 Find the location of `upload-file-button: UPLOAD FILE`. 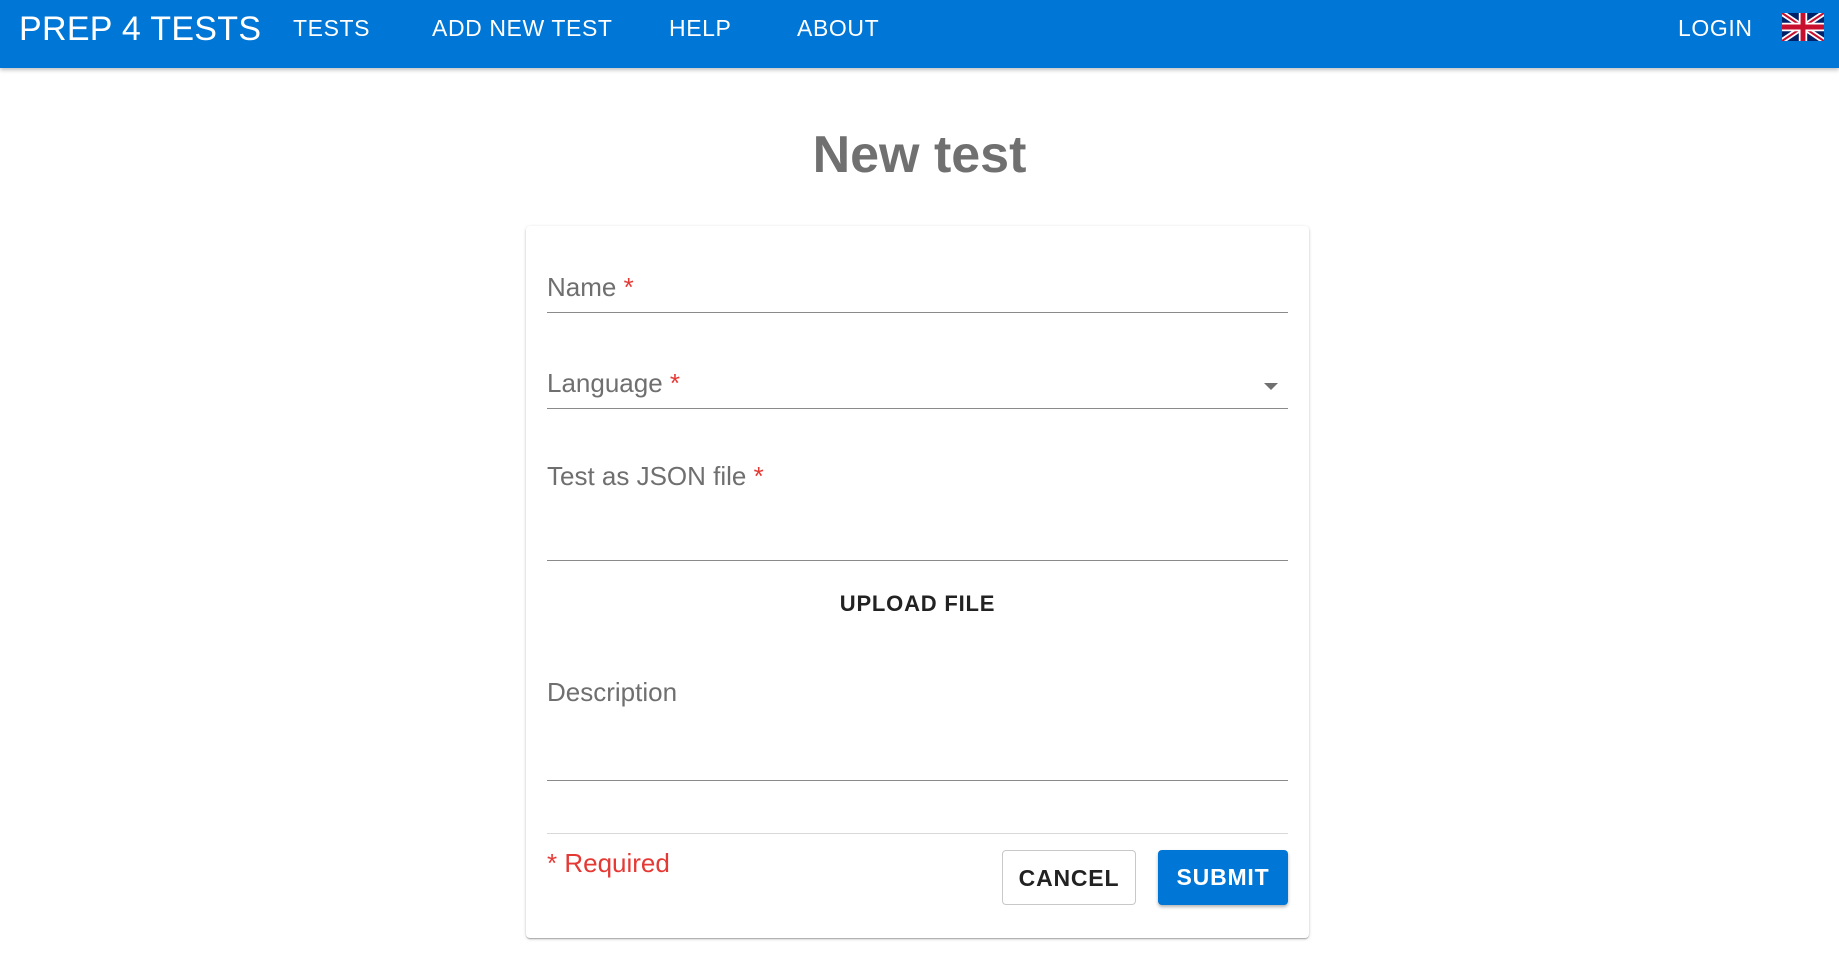

upload-file-button: UPLOAD FILE is located at coordinates (917, 604).